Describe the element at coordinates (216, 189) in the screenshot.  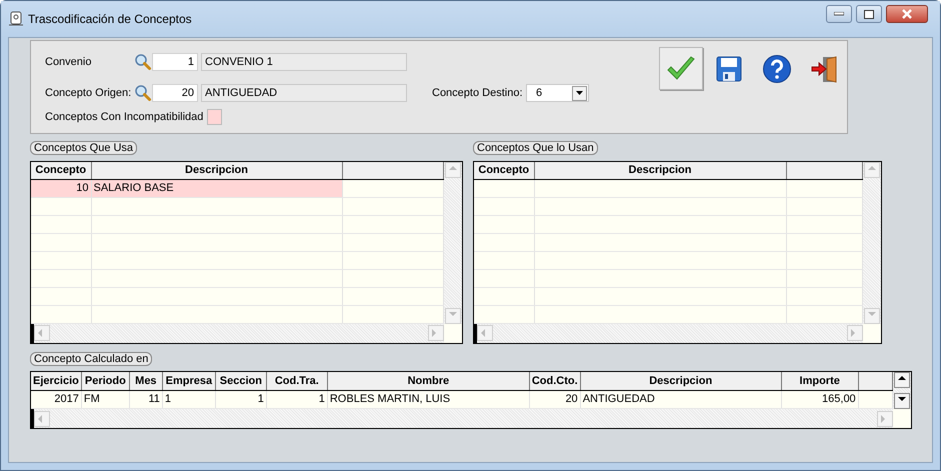
I see `table-cell: SALARIO BASE` at that location.